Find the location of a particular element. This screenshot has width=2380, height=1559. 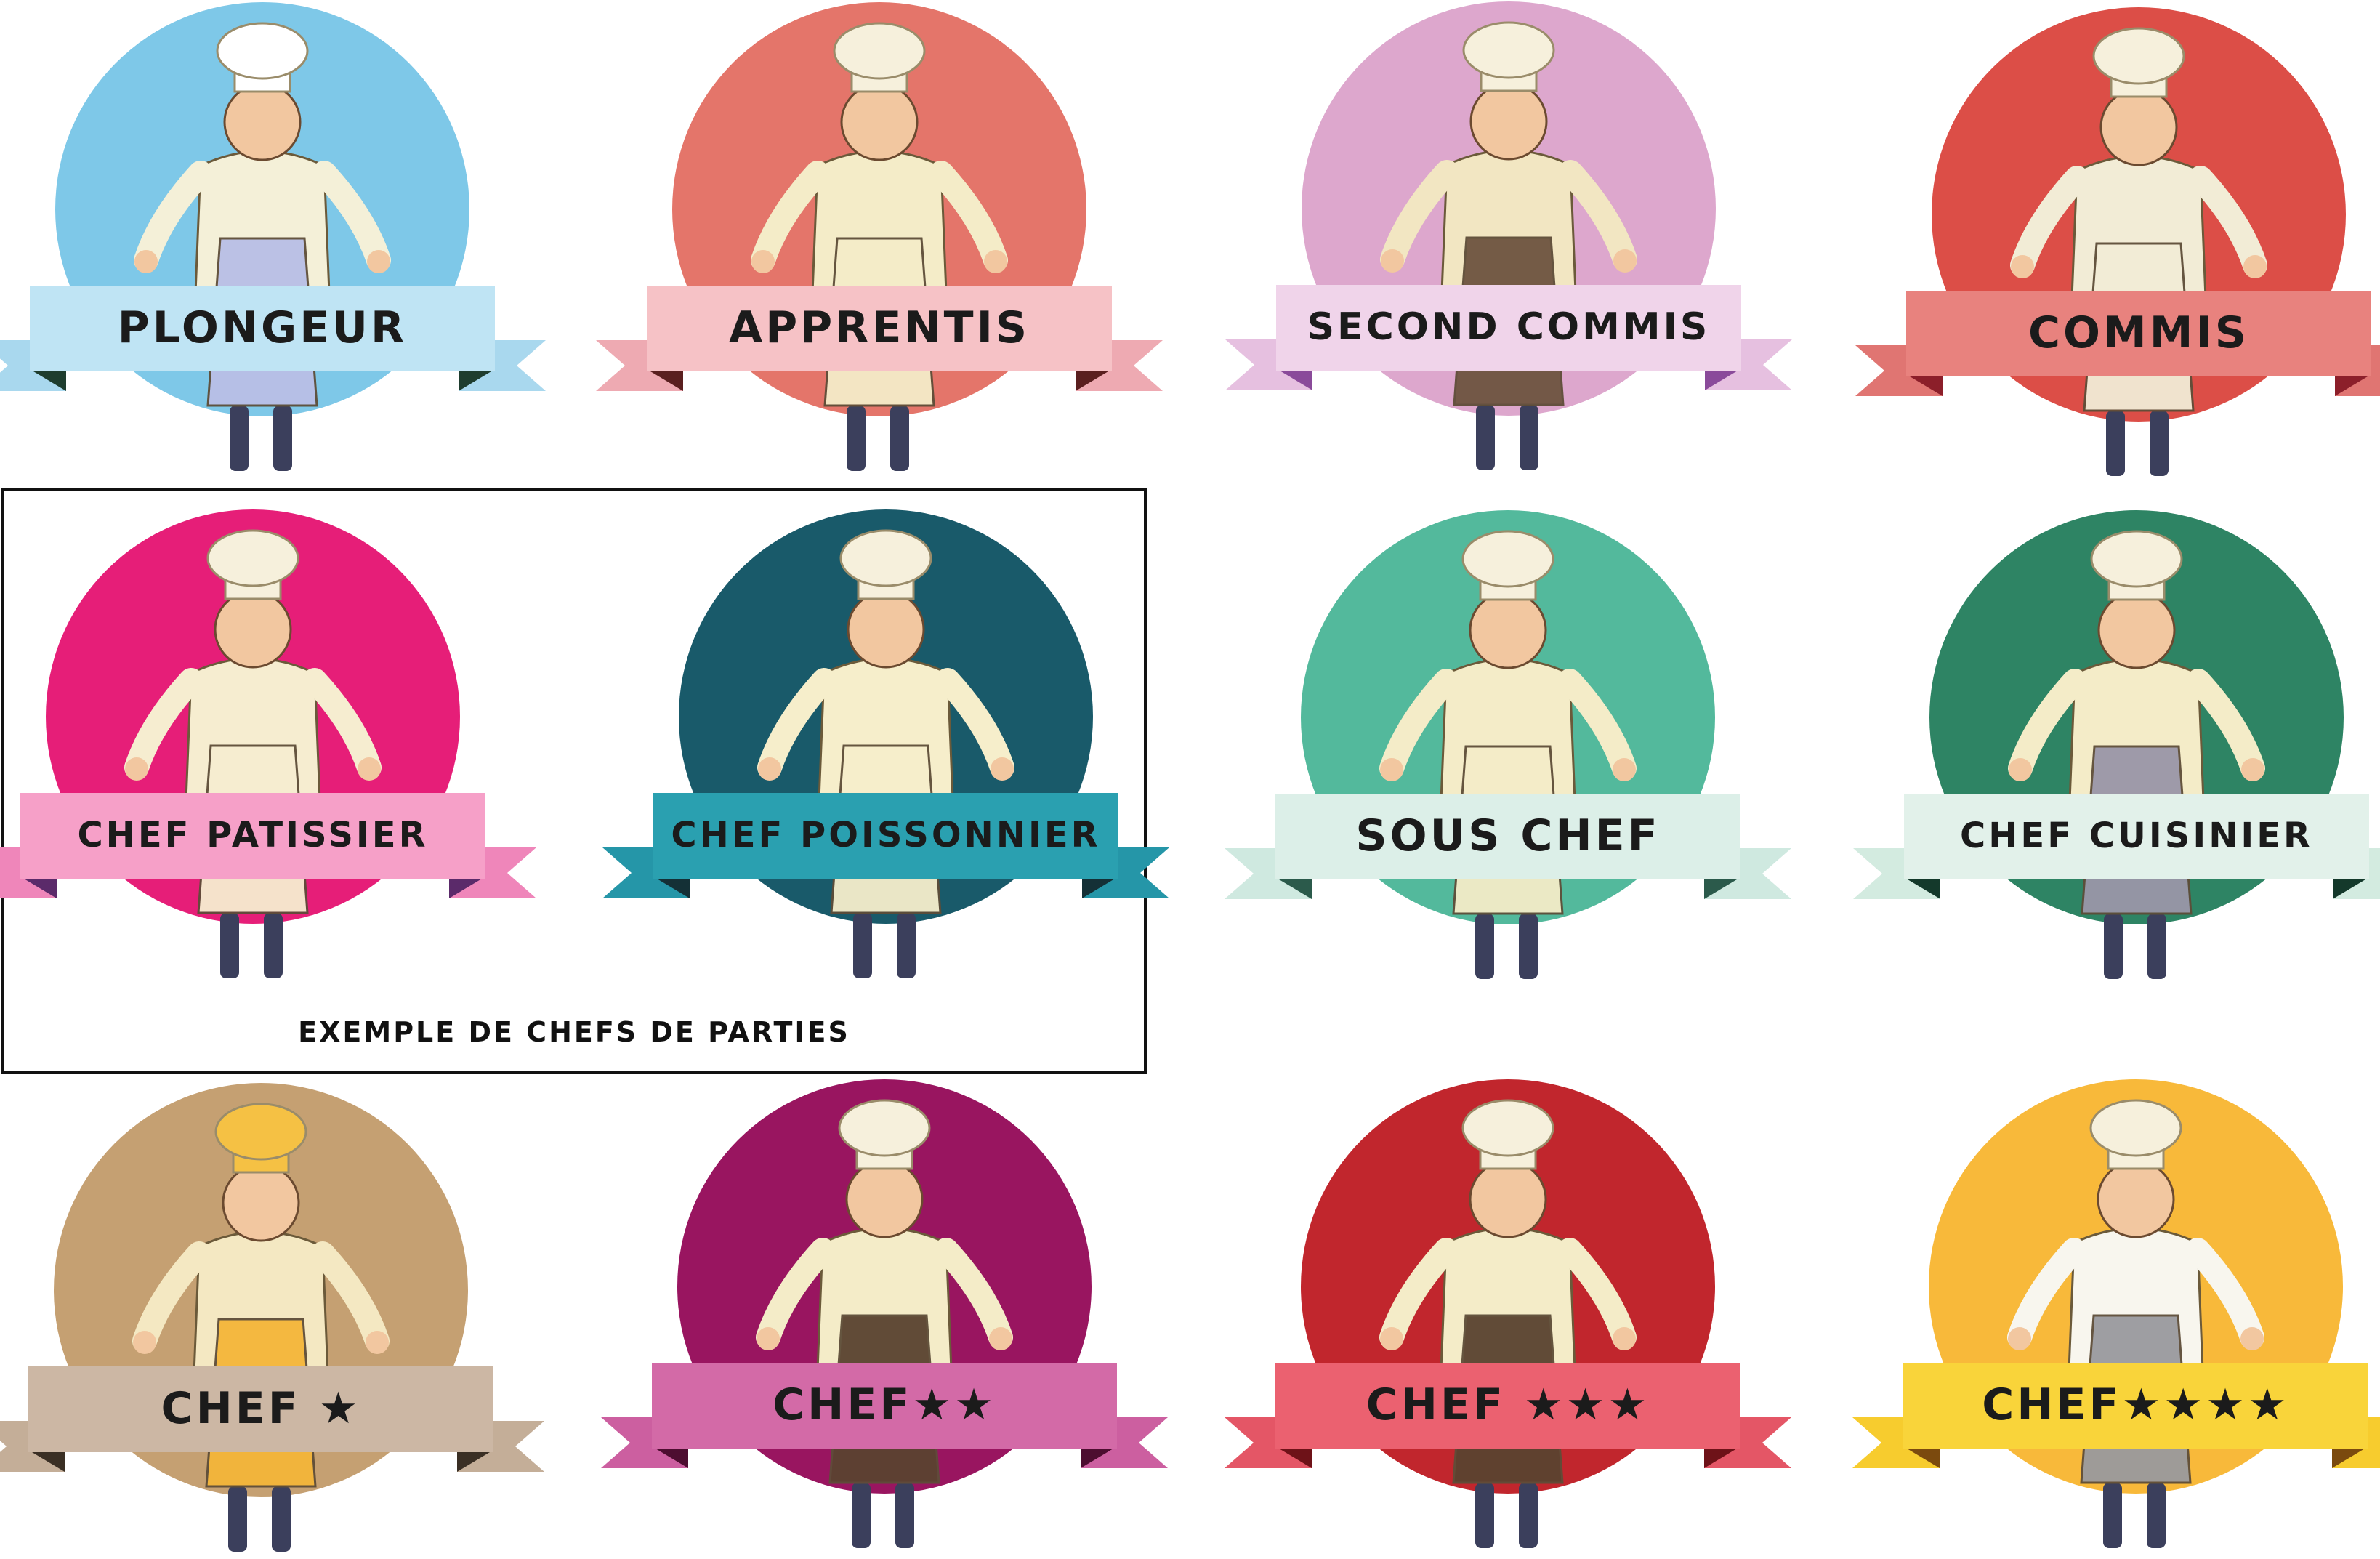

badge-chef-one-star: CHEF ★ is located at coordinates (286, 1319).